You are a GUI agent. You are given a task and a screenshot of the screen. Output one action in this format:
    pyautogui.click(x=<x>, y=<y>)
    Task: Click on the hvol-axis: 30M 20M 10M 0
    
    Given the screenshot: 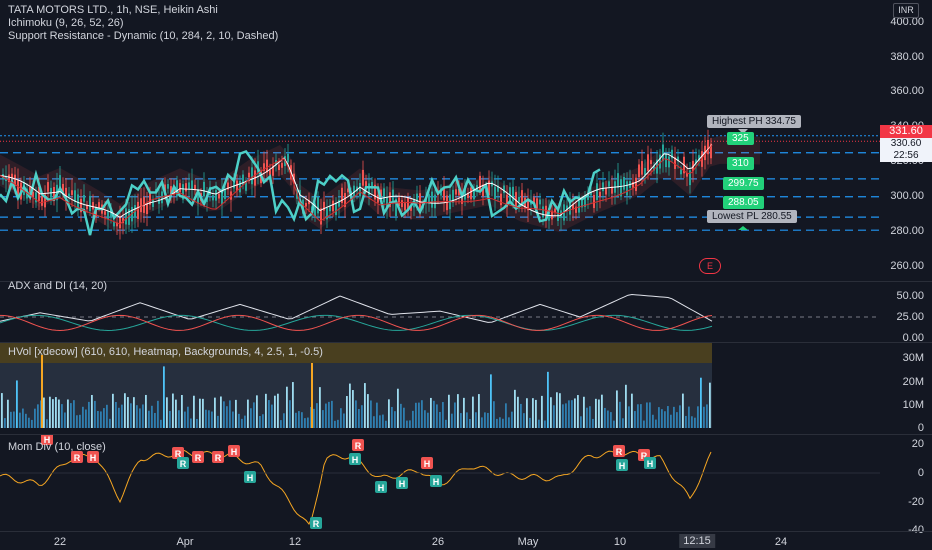 What is the action you would take?
    pyautogui.click(x=906, y=388)
    